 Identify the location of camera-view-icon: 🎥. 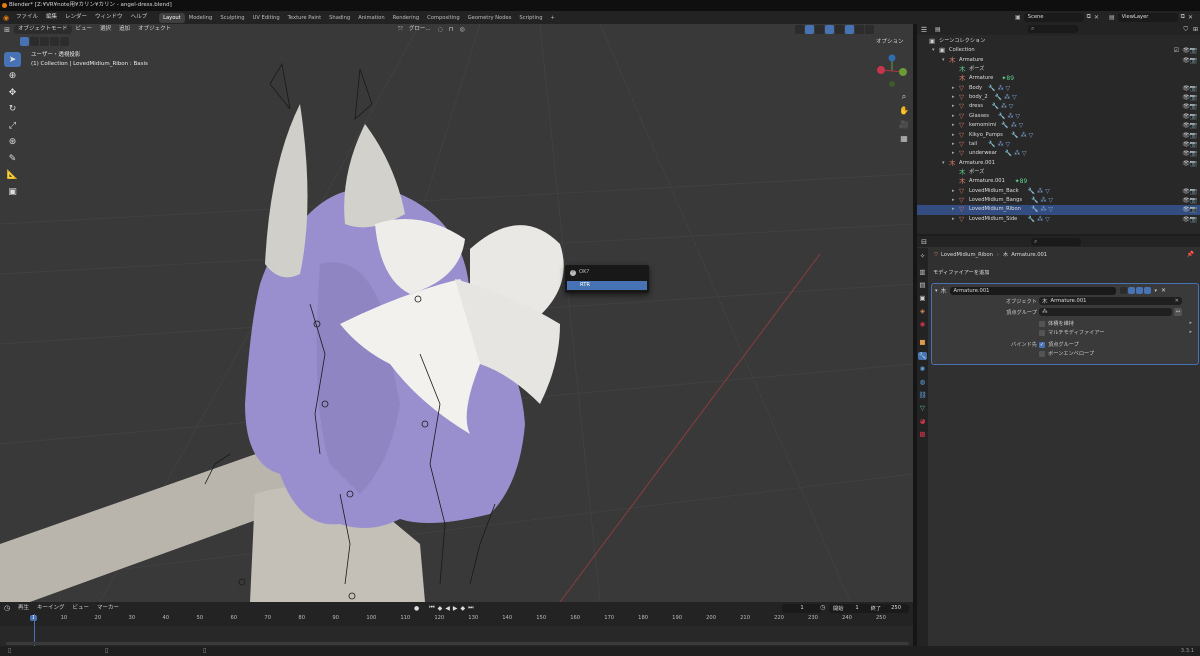
(904, 127).